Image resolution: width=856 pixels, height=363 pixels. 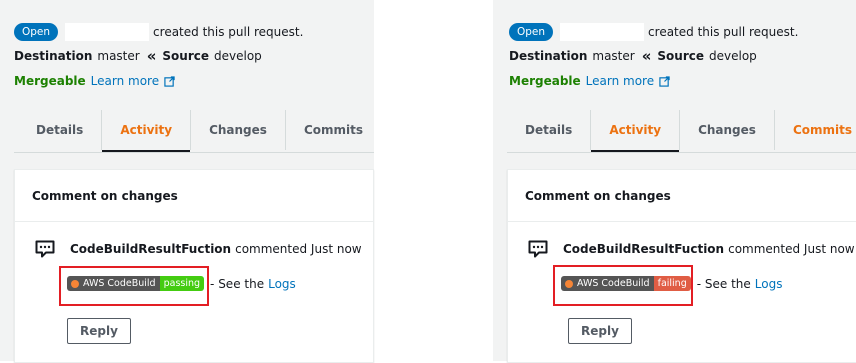 I want to click on build-result-row: AWS CodeBuild failing - See the Logs, so click(x=671, y=283).